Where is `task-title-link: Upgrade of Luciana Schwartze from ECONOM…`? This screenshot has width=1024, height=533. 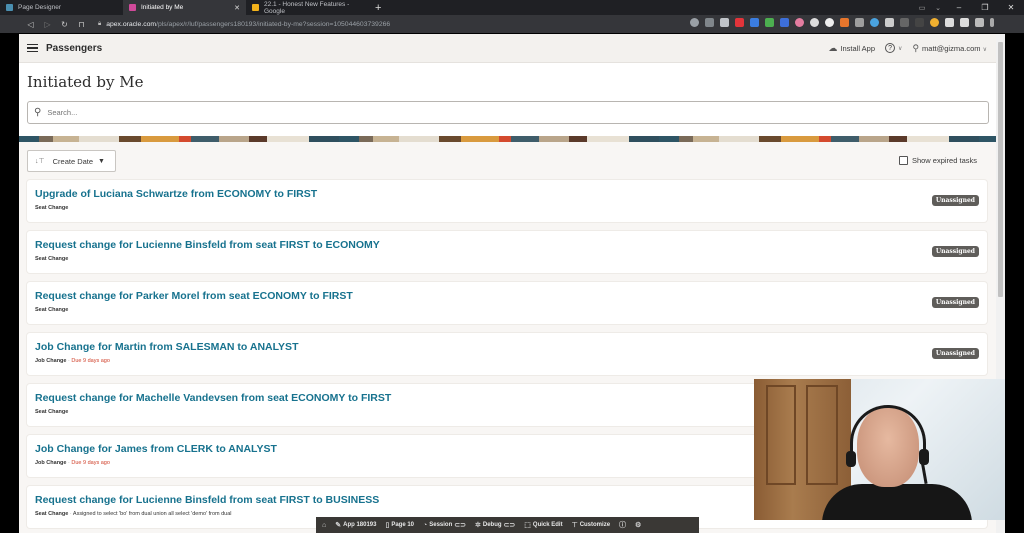 task-title-link: Upgrade of Luciana Schwartze from ECONOM… is located at coordinates (507, 194).